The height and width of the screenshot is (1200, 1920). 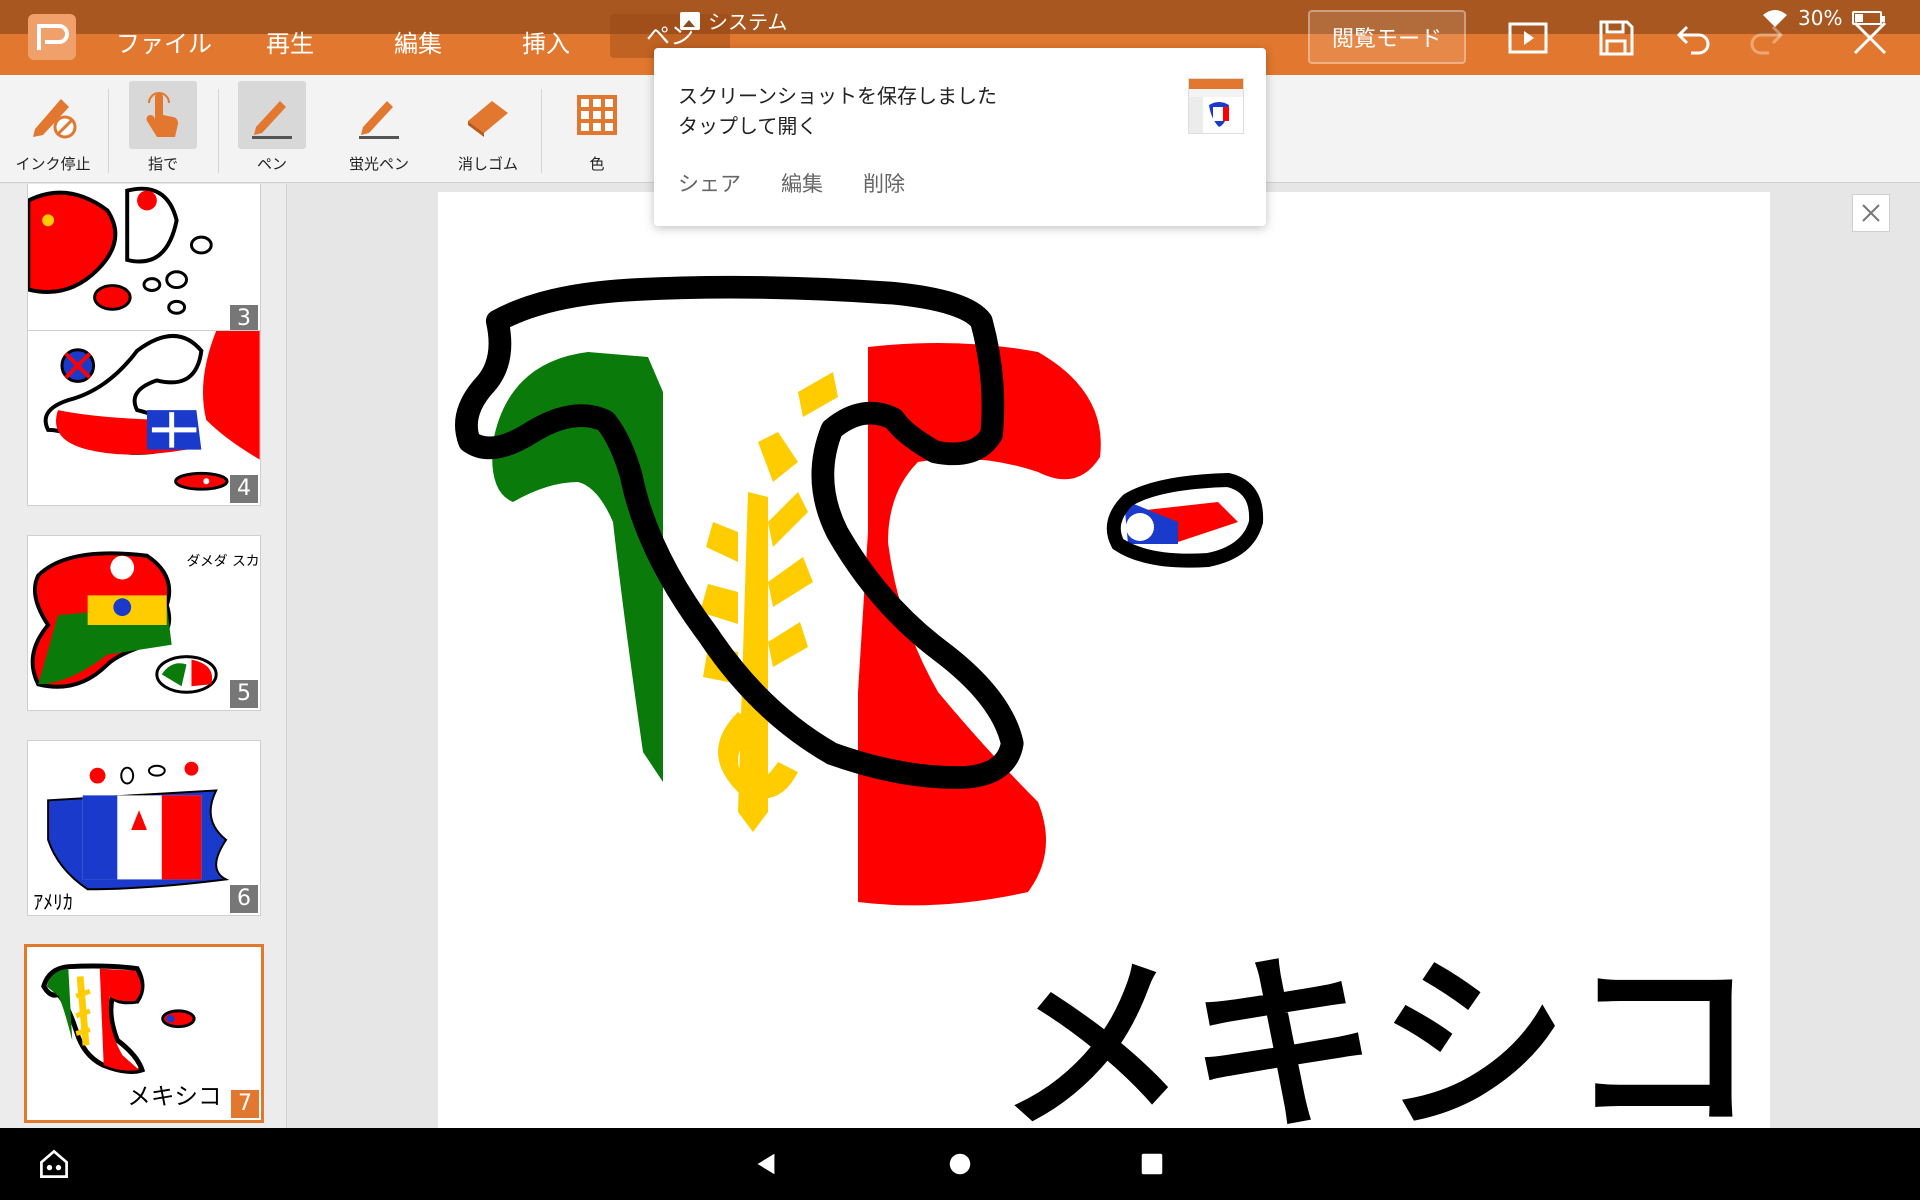 What do you see at coordinates (1378, 1032) in the screenshot?
I see `slide-title-handwritten: メキシコ` at bounding box center [1378, 1032].